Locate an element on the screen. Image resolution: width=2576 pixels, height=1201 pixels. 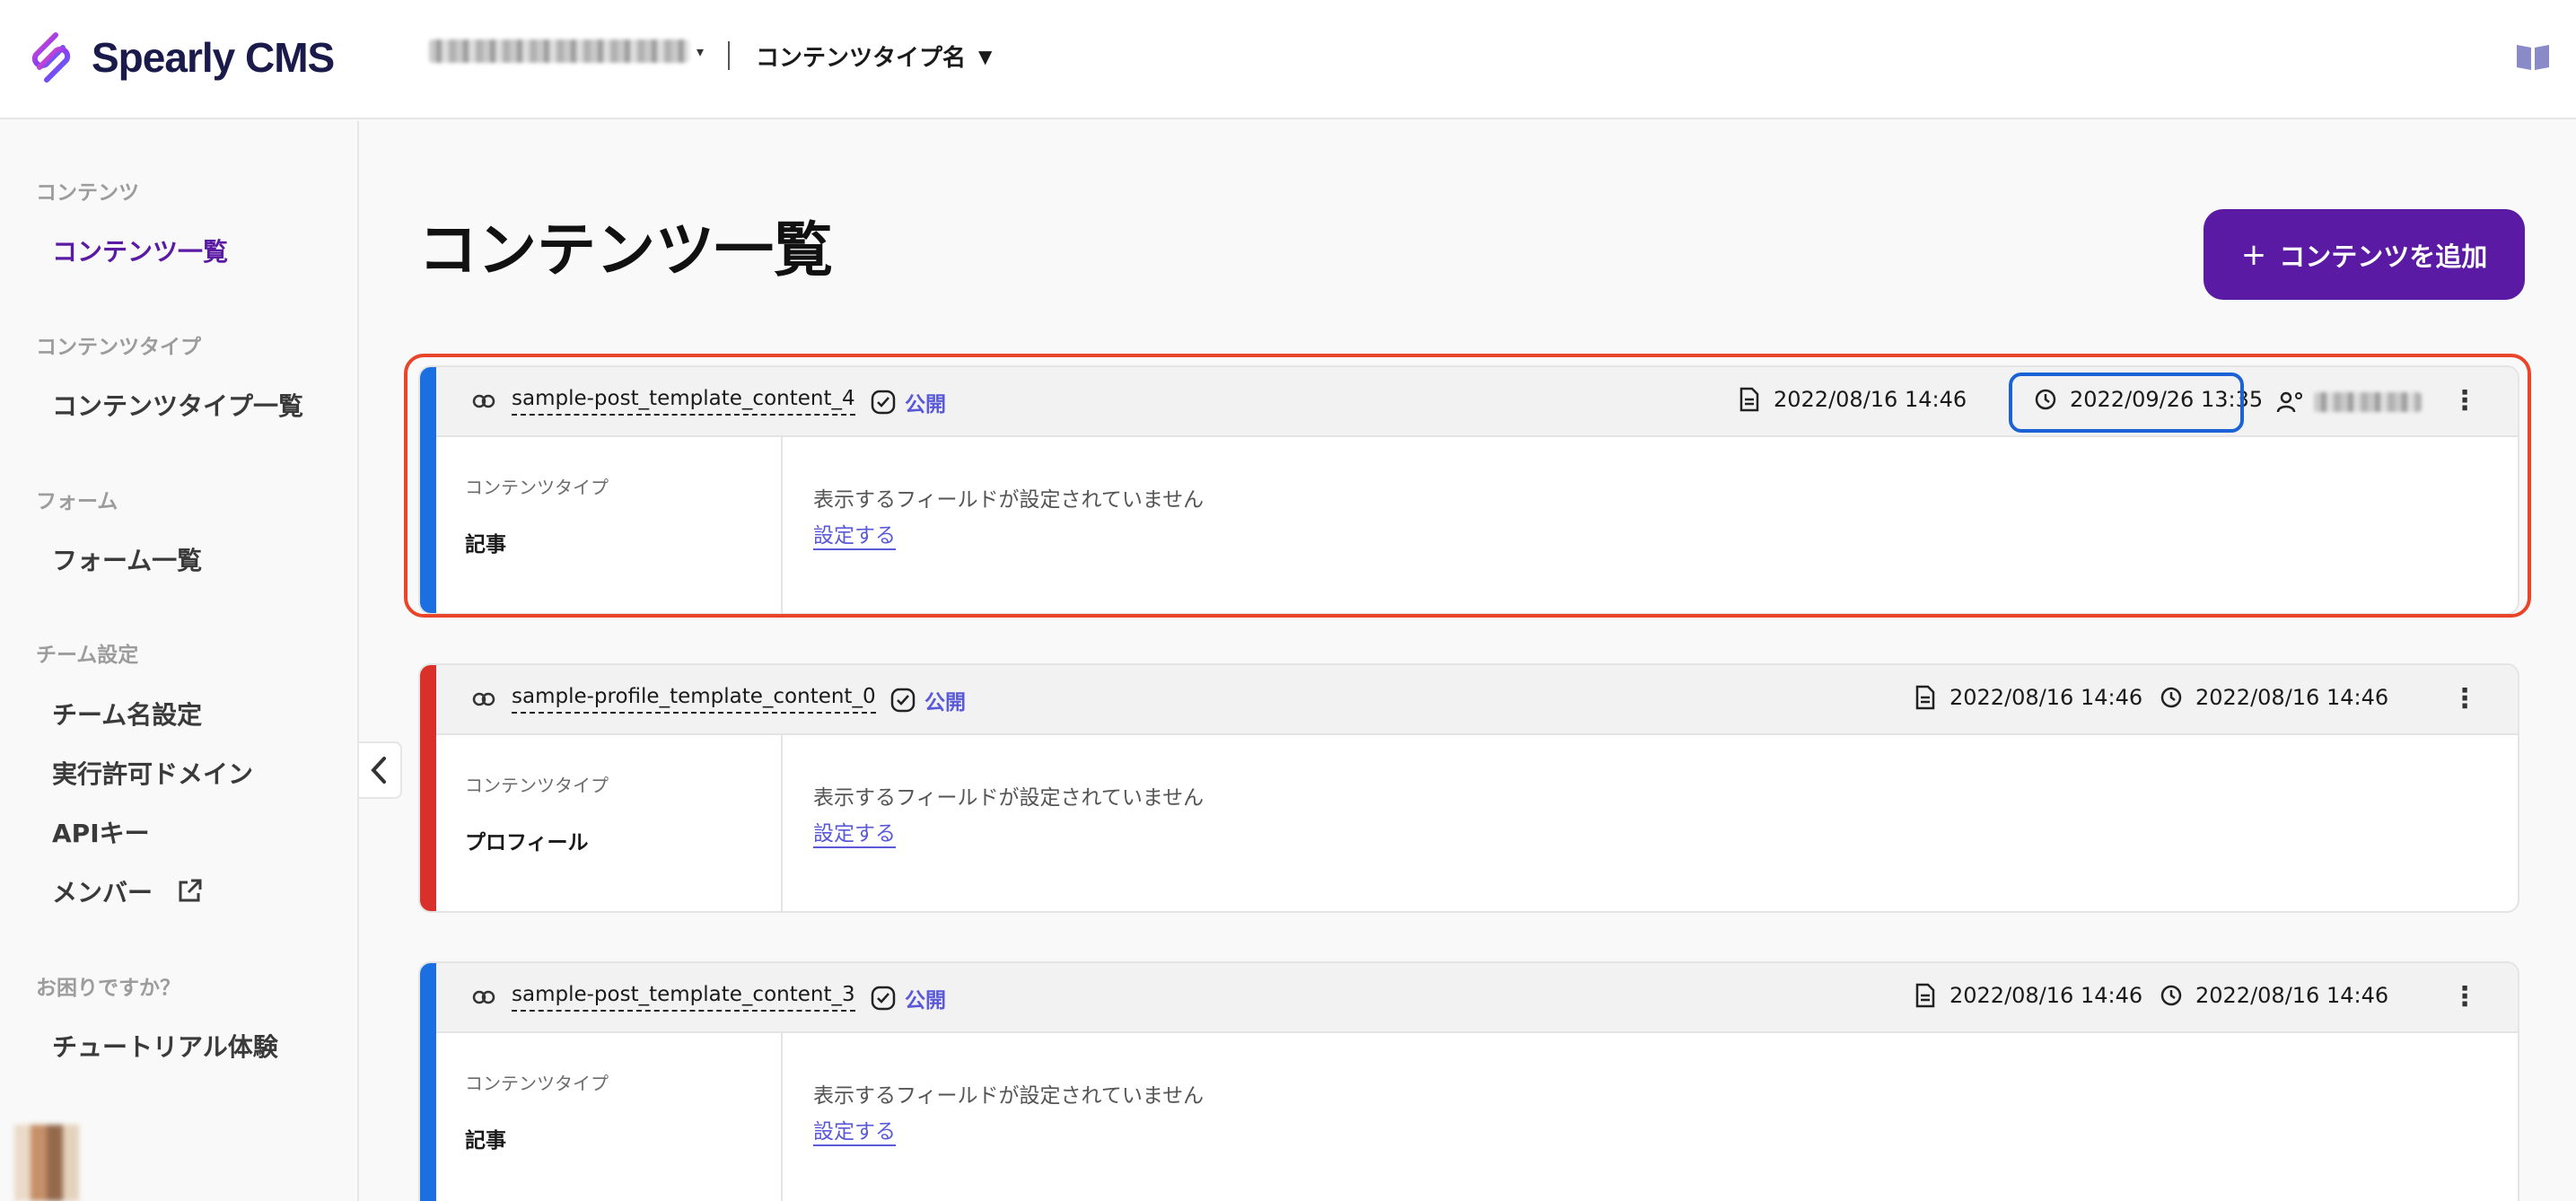
add-content-button: + コンテンツを追加 is located at coordinates (2364, 255).